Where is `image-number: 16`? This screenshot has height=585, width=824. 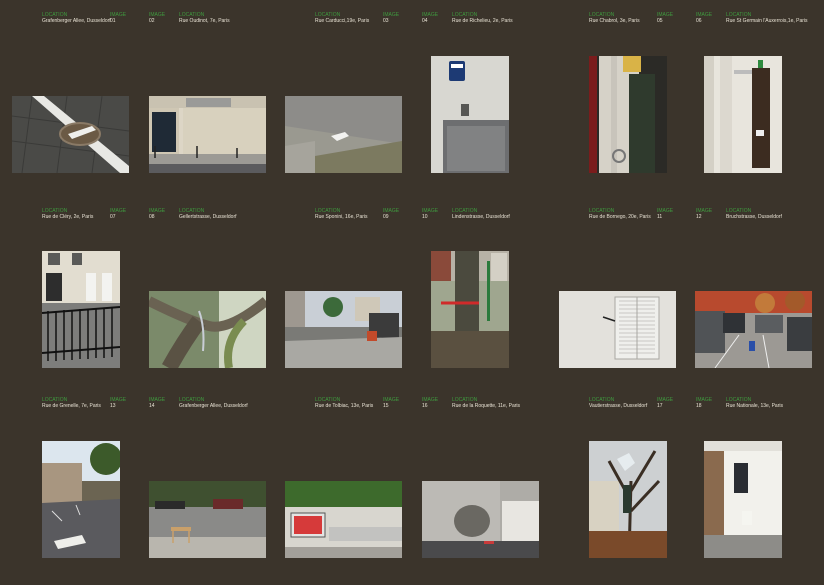
image-number: 16 is located at coordinates (425, 406).